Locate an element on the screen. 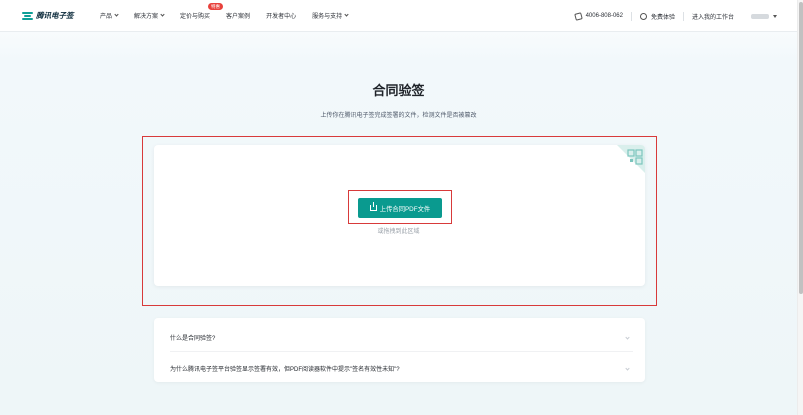 This screenshot has width=803, height=415. trial-icon is located at coordinates (643, 16).